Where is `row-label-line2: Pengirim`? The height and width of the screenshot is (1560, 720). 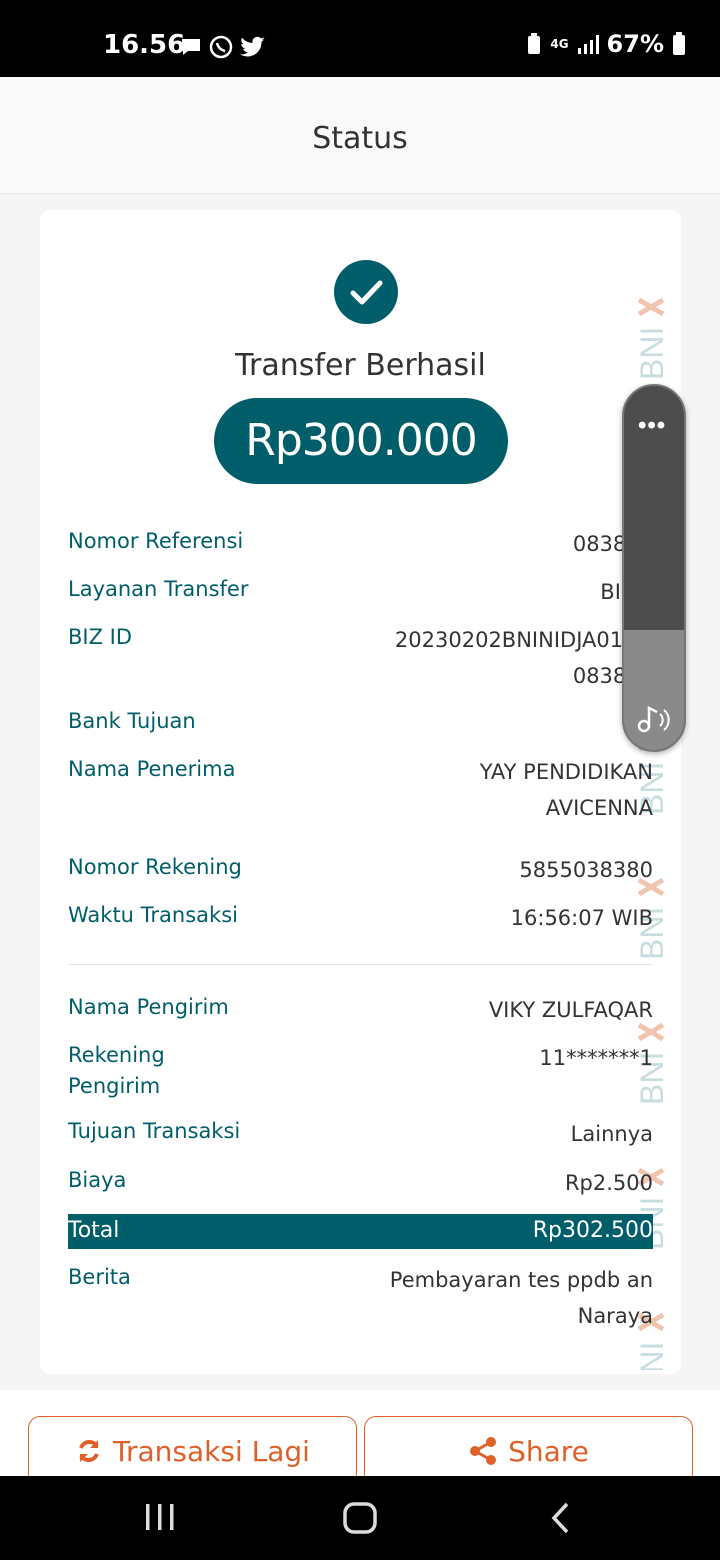 row-label-line2: Pengirim is located at coordinates (114, 1086).